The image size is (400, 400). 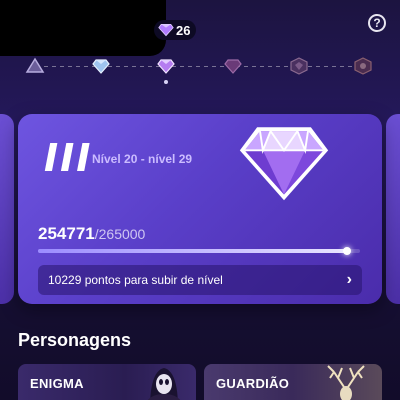 I want to click on points-current: 254771, so click(x=66, y=233).